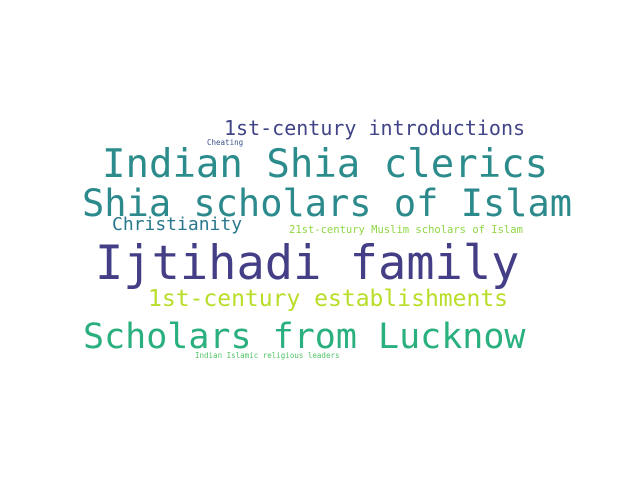 This screenshot has height=480, width=640. I want to click on word-ijtihadi-family: Ijtihadi family, so click(307, 263).